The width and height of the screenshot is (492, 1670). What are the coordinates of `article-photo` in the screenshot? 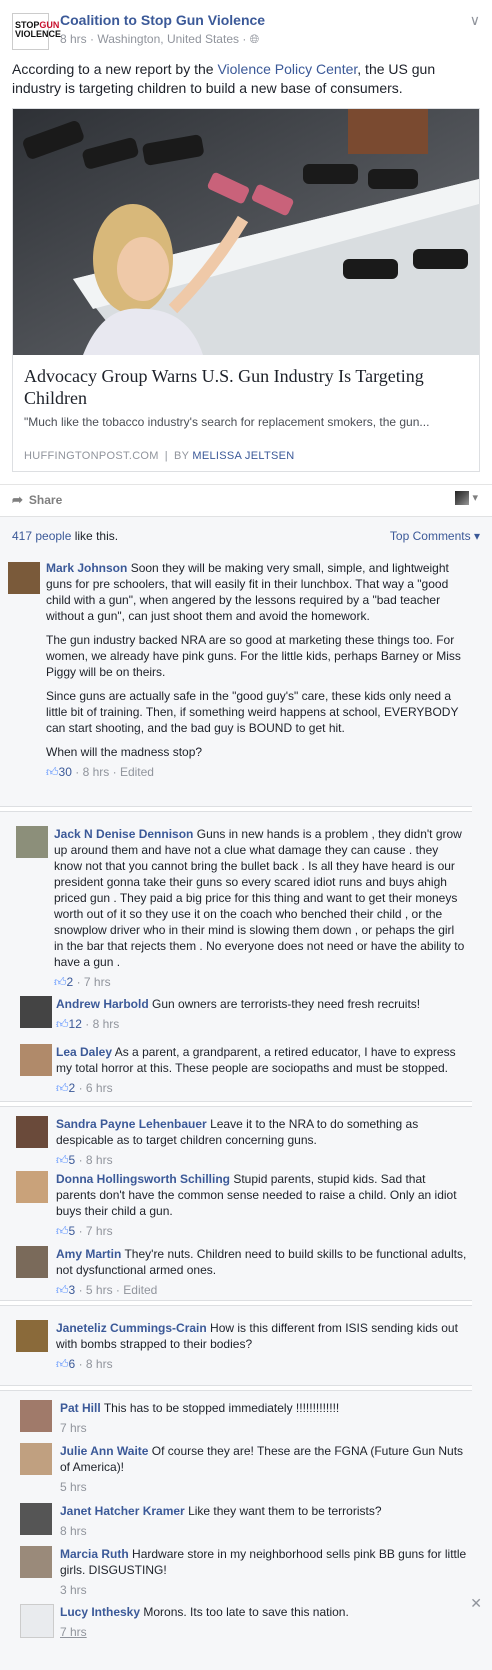 It's located at (246, 232).